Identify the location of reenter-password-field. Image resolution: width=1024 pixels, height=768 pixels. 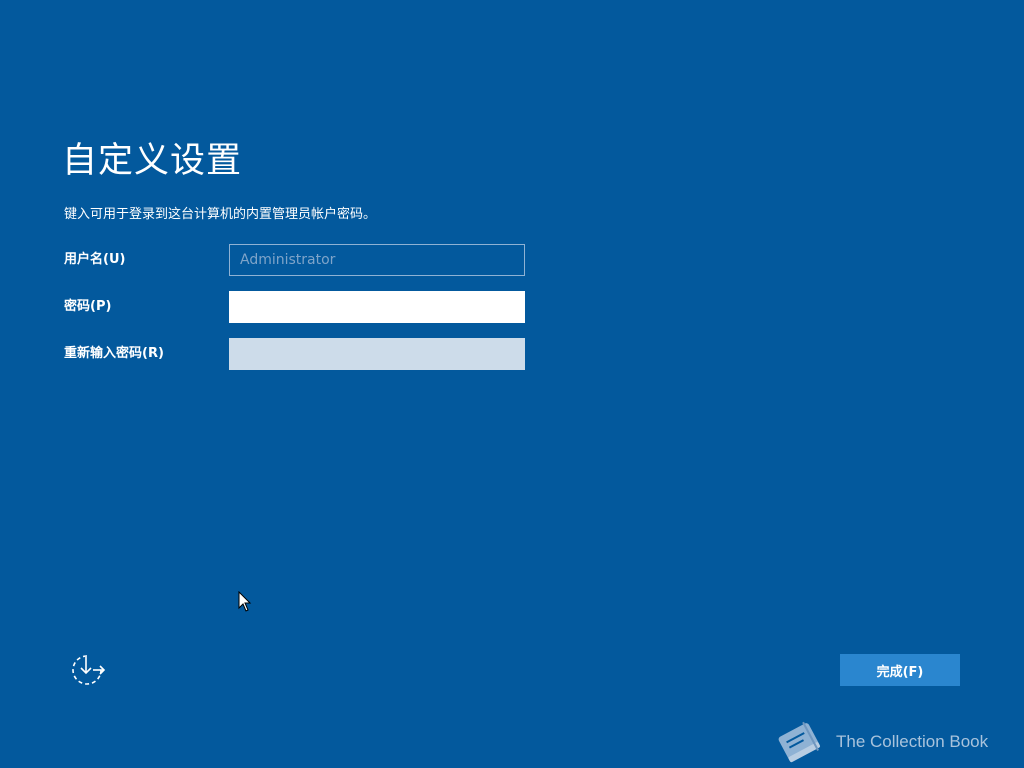
(377, 354).